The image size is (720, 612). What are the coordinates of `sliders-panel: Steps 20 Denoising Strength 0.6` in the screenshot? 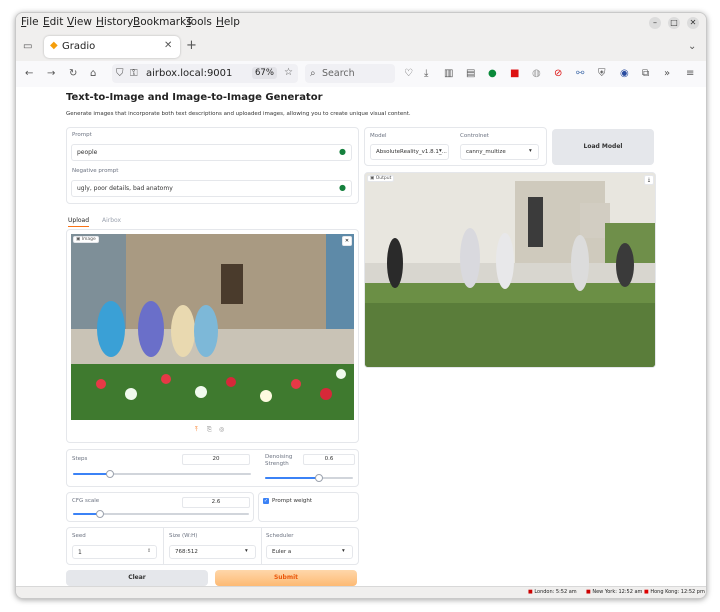 It's located at (212, 468).